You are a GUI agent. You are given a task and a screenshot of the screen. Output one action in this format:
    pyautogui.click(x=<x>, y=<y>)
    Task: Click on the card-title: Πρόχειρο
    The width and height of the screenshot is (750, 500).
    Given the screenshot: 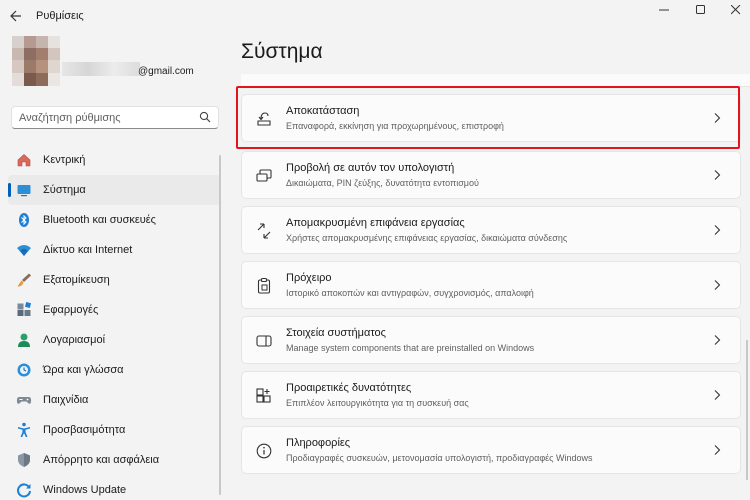 What is the action you would take?
    pyautogui.click(x=309, y=278)
    